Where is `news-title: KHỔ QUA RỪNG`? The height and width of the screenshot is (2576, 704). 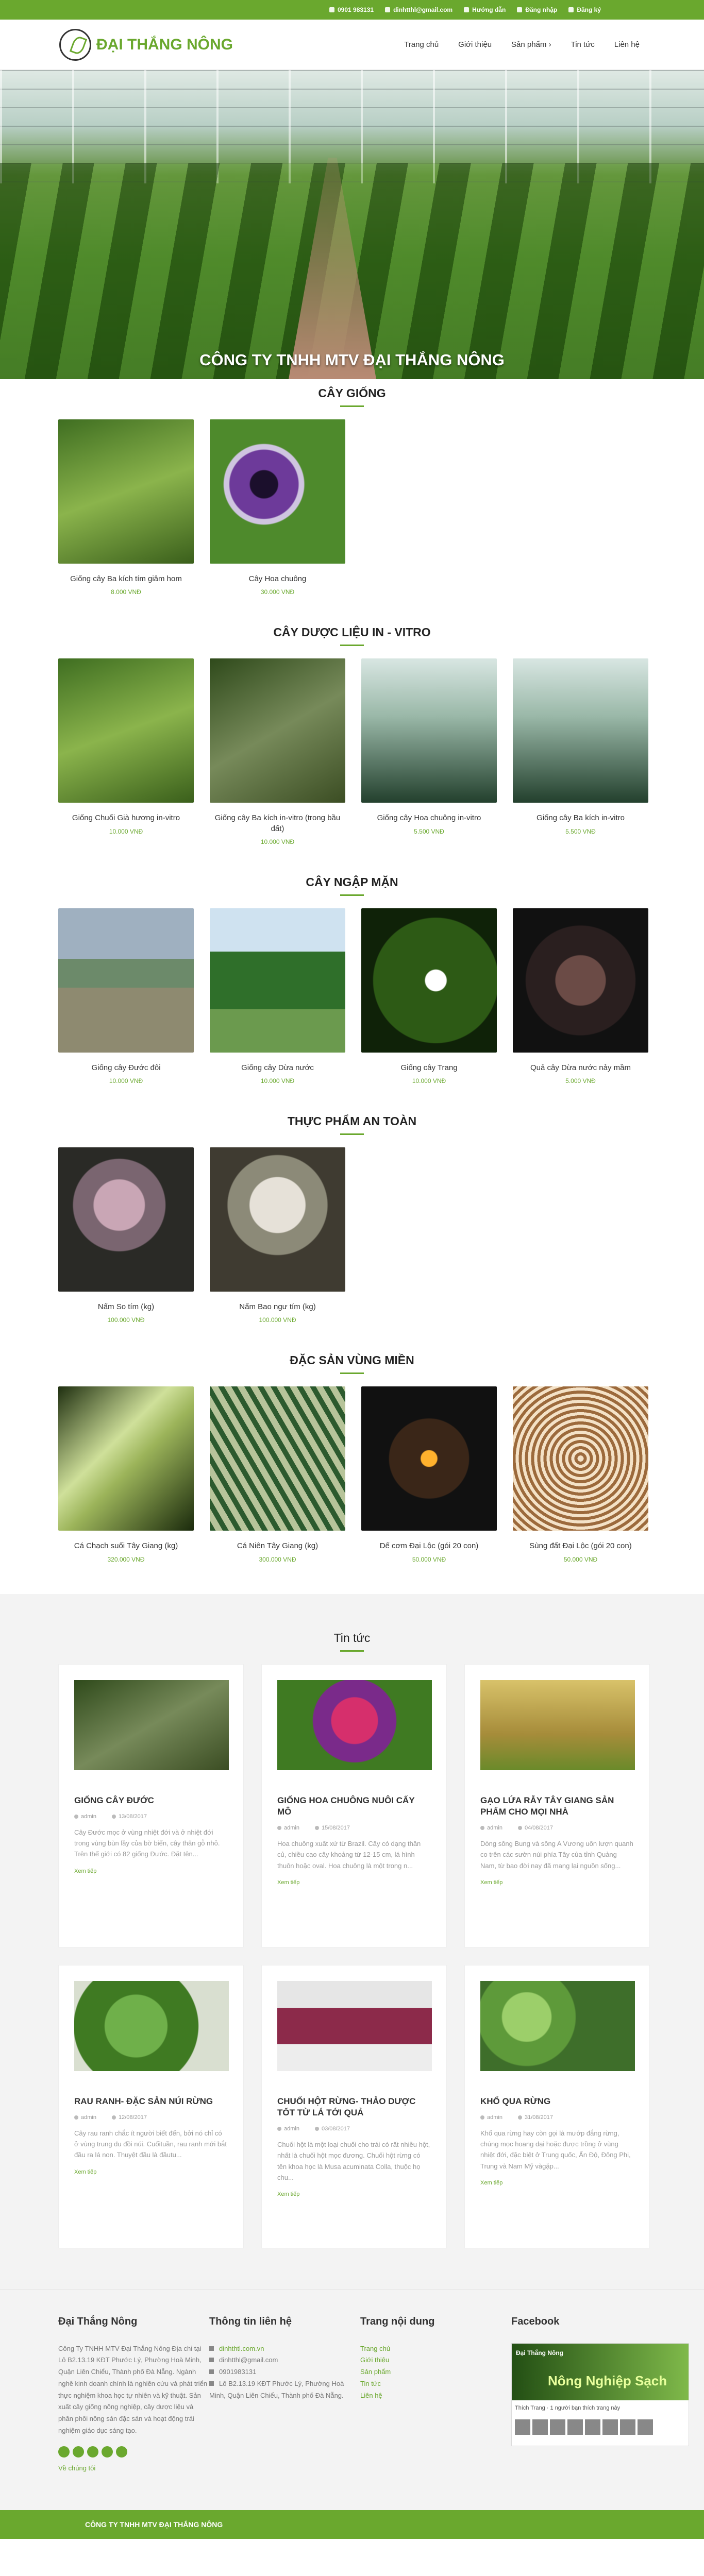 news-title: KHỔ QUA RỪNG is located at coordinates (557, 2101).